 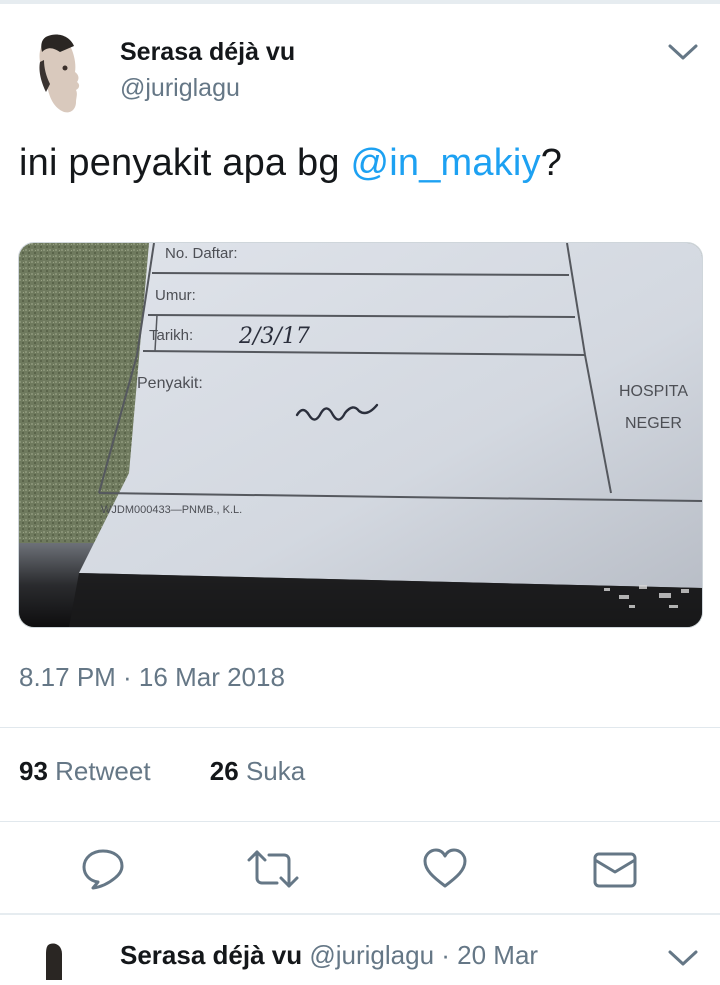 I want to click on form-tarikh-value: 2/3/17, so click(x=274, y=336).